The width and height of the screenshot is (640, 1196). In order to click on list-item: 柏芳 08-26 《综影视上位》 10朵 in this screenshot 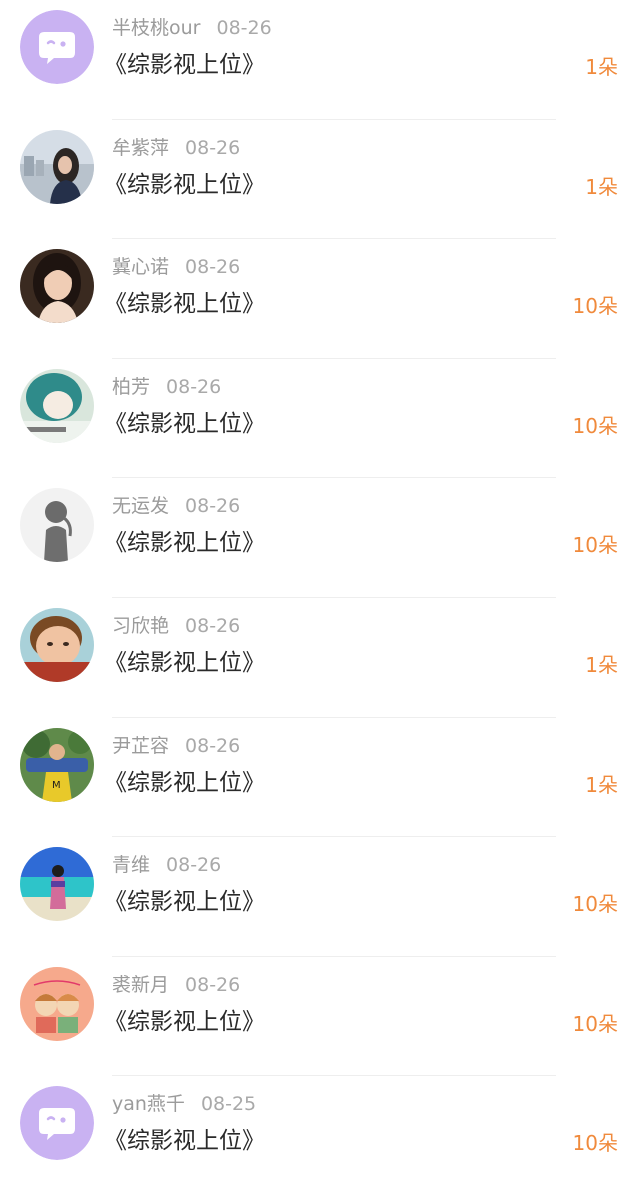, I will do `click(320, 419)`.